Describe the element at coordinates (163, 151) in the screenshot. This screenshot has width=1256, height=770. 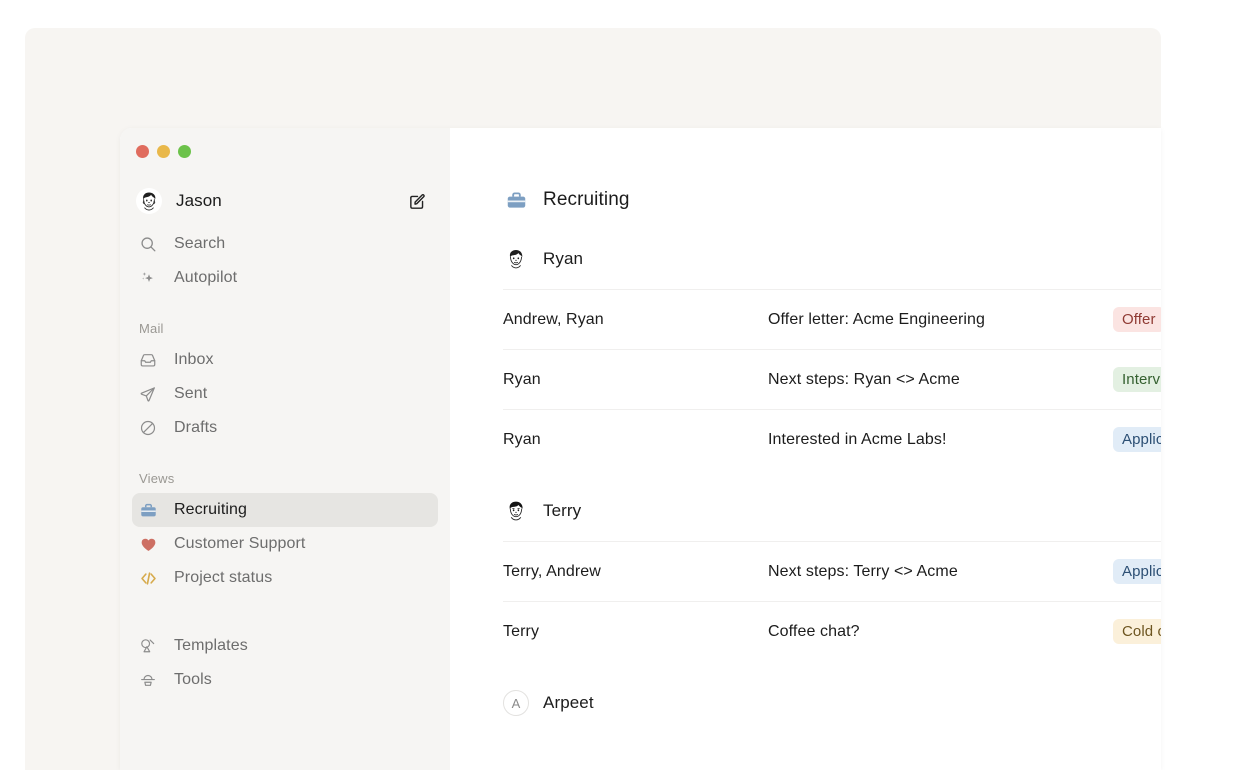
I see `minimize-window-button` at that location.